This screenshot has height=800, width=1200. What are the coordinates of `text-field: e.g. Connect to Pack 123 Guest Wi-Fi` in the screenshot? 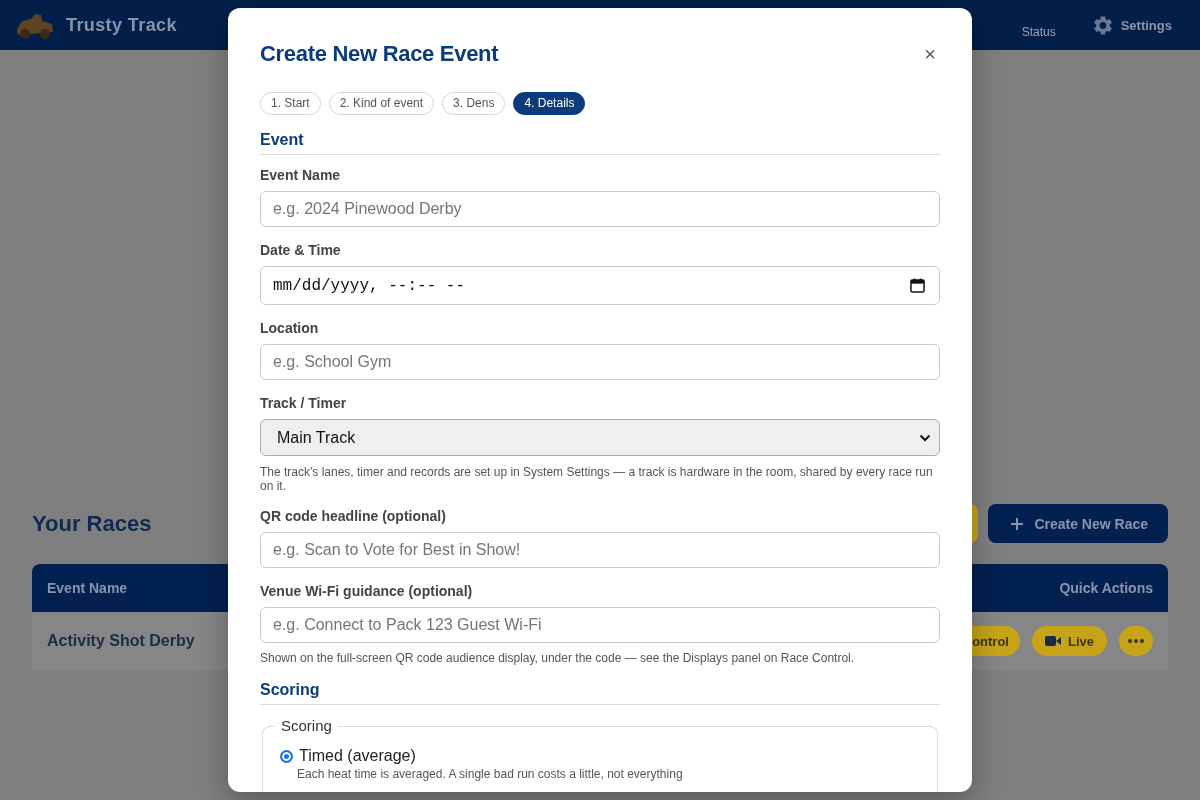 It's located at (600, 625).